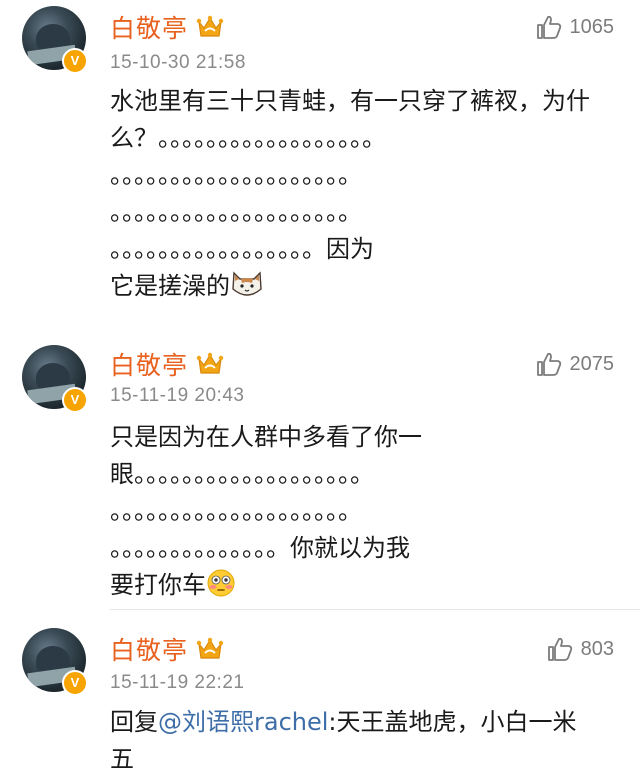  What do you see at coordinates (592, 26) in the screenshot?
I see `like-count: 1065` at bounding box center [592, 26].